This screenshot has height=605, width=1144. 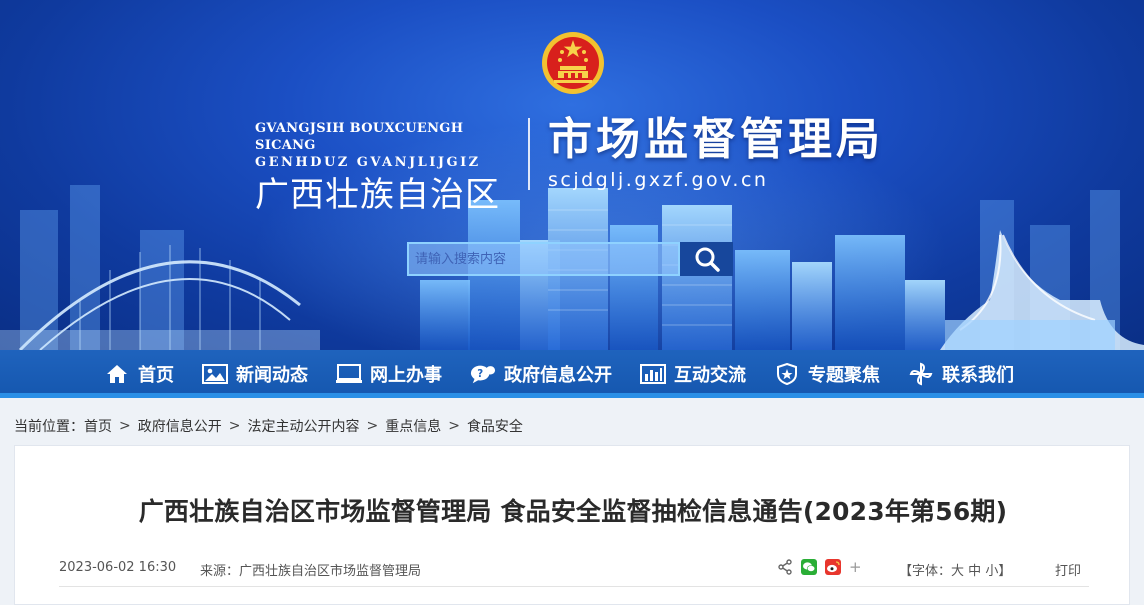 I want to click on national-emblem-icon, so click(x=573, y=63).